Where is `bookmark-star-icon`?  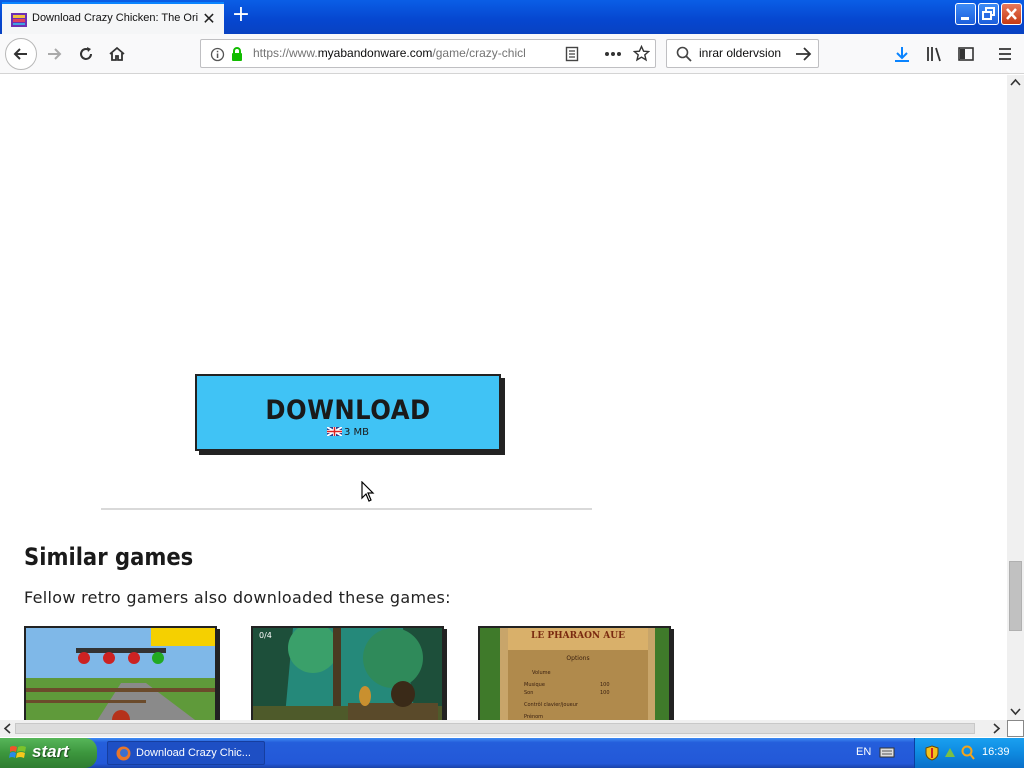
bookmark-star-icon is located at coordinates (641, 53).